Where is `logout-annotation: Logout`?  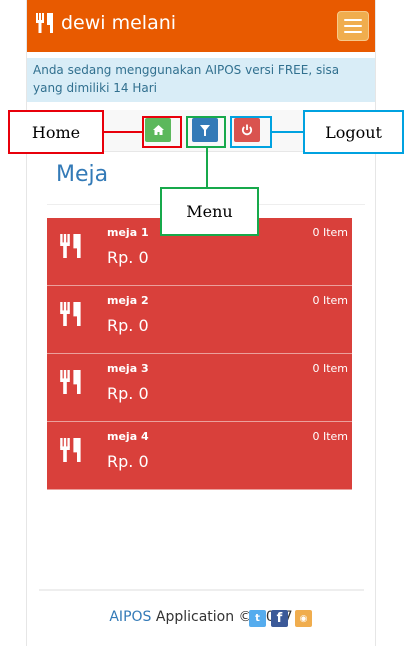 logout-annotation: Logout is located at coordinates (353, 132).